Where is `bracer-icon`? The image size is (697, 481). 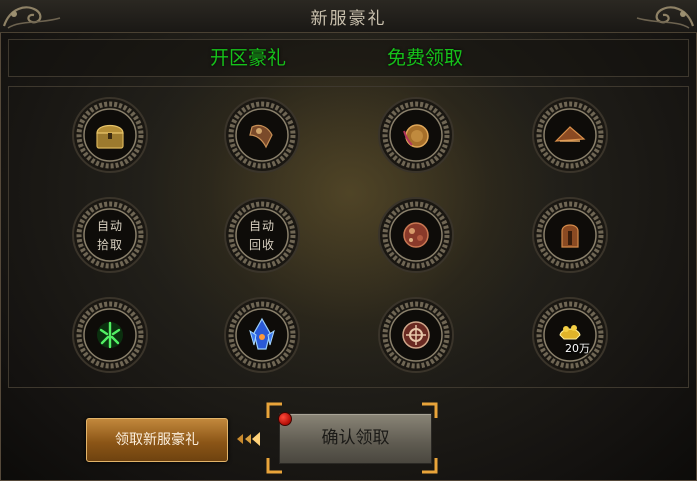
bracer-icon is located at coordinates (261, 136).